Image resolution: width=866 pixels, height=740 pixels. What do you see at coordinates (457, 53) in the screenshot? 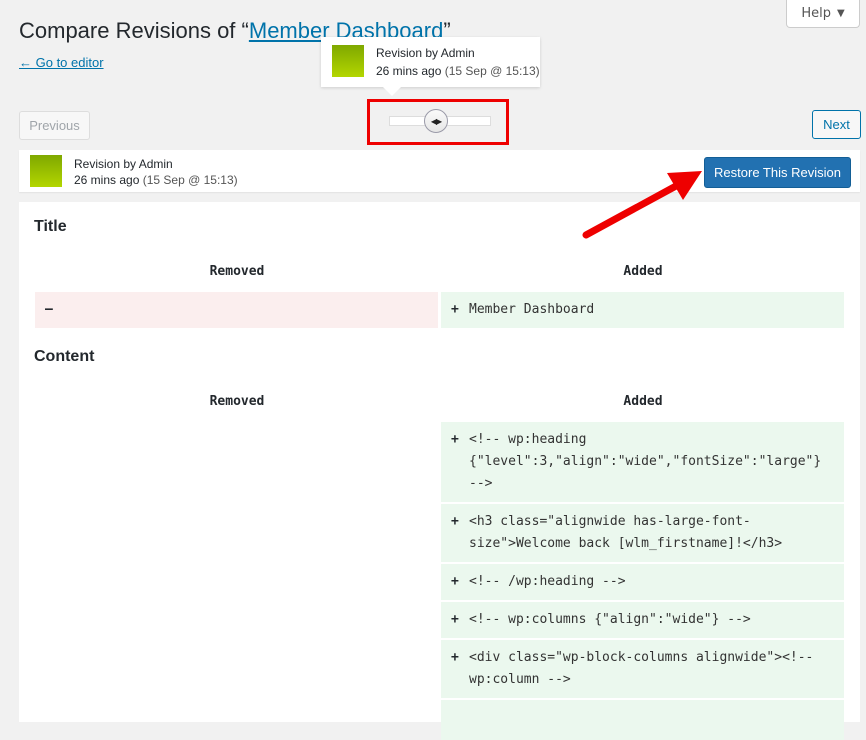
I see `tooltip-author: Admin` at bounding box center [457, 53].